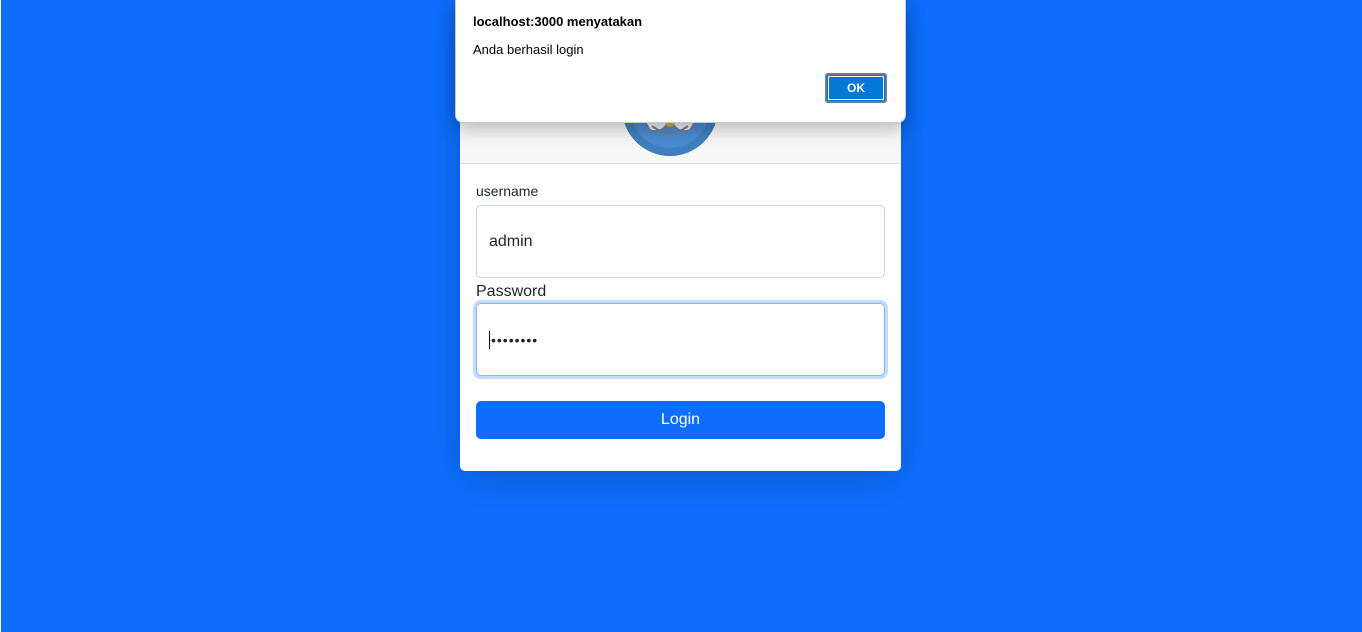 The image size is (1362, 632). Describe the element at coordinates (680, 241) in the screenshot. I see `username-input: admin` at that location.